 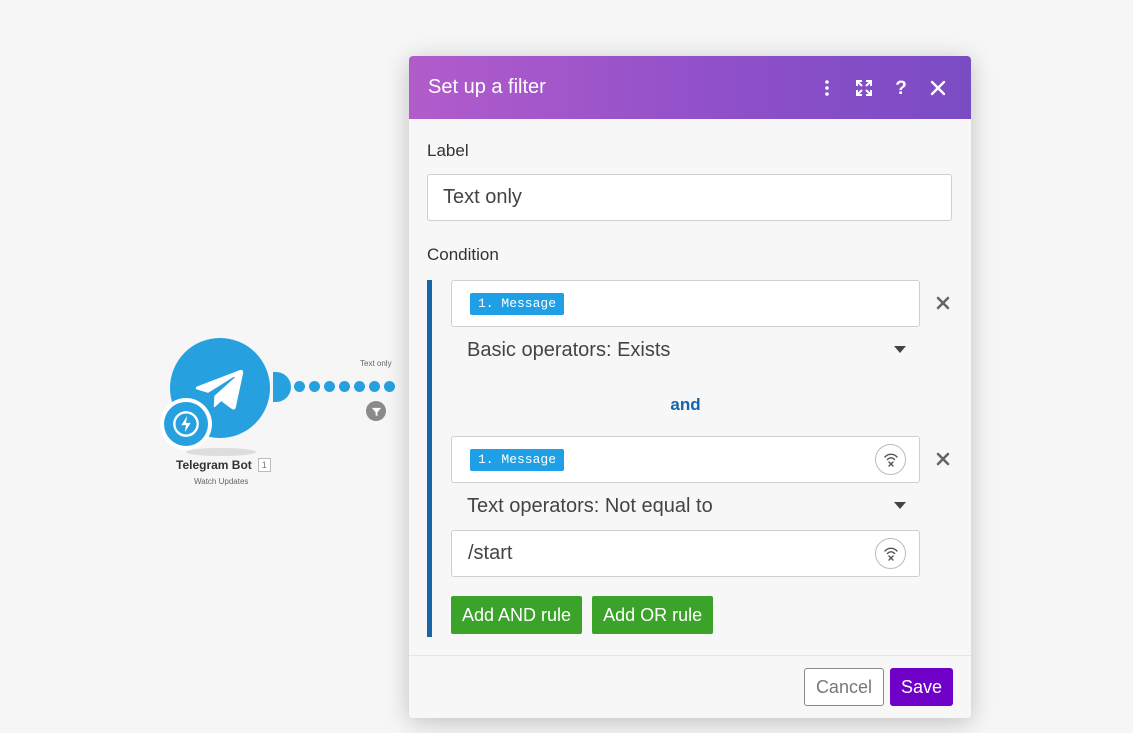 I want to click on expand-icon, so click(x=864, y=88).